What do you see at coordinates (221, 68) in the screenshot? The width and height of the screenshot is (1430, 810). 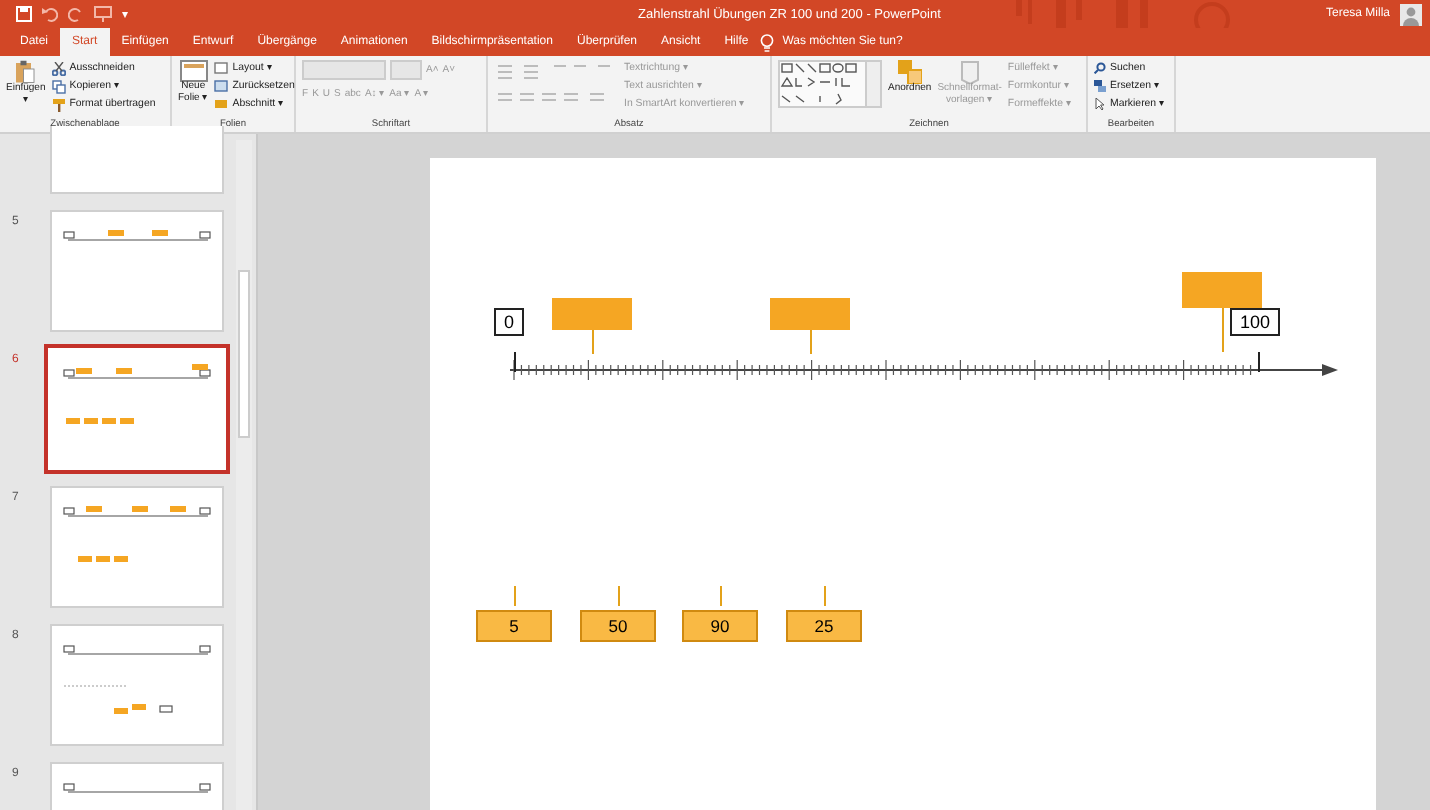 I see `layout-icon` at bounding box center [221, 68].